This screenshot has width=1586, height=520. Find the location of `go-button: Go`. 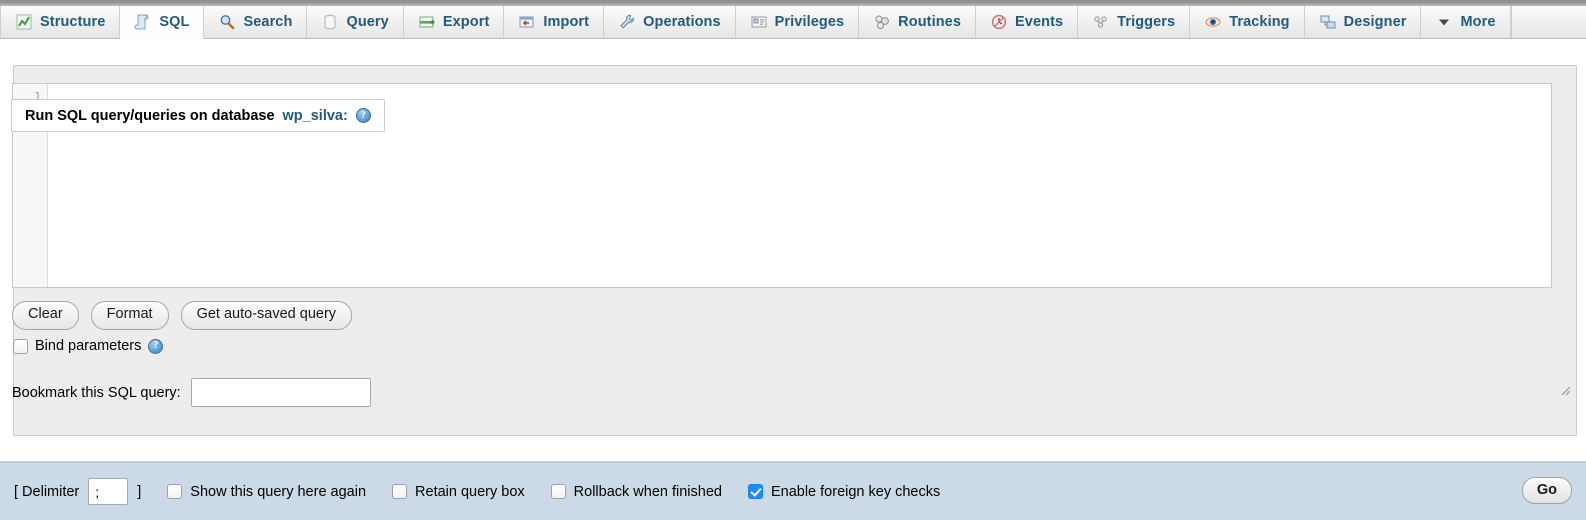

go-button: Go is located at coordinates (1546, 490).